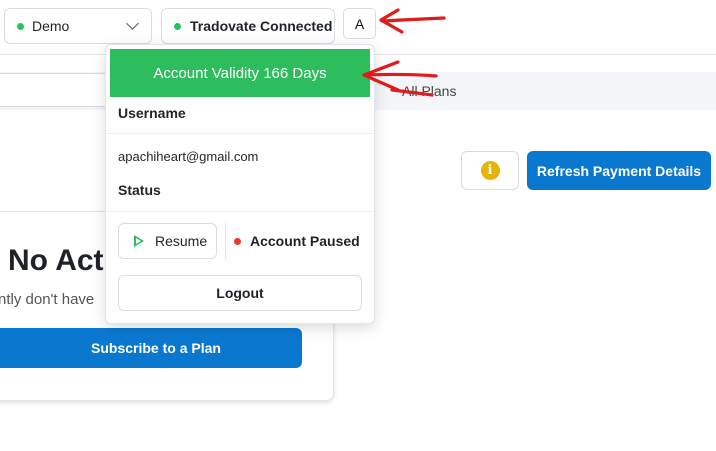 Image resolution: width=716 pixels, height=451 pixels. I want to click on arrow-to-validity-icon, so click(400, 78).